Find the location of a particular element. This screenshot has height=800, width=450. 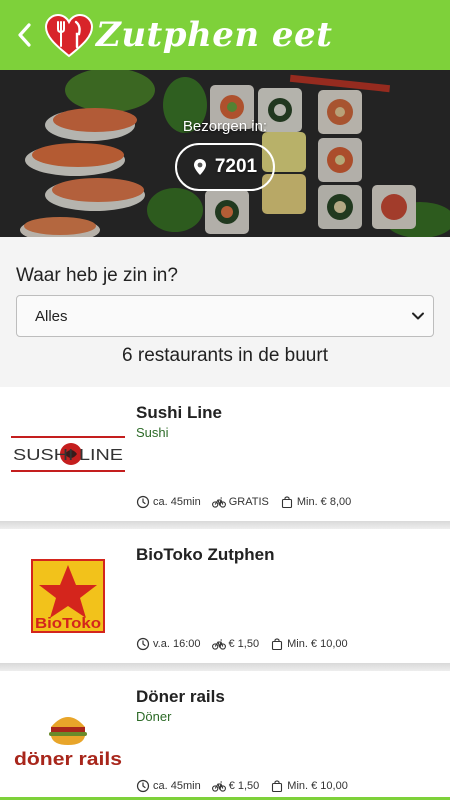

postcode-value: 7201 is located at coordinates (236, 166).